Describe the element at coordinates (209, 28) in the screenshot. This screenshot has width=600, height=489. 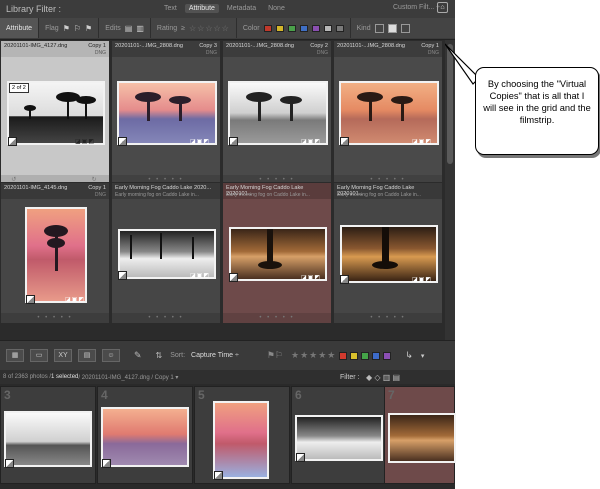
I see `rating-stars: ☆☆☆☆☆` at that location.